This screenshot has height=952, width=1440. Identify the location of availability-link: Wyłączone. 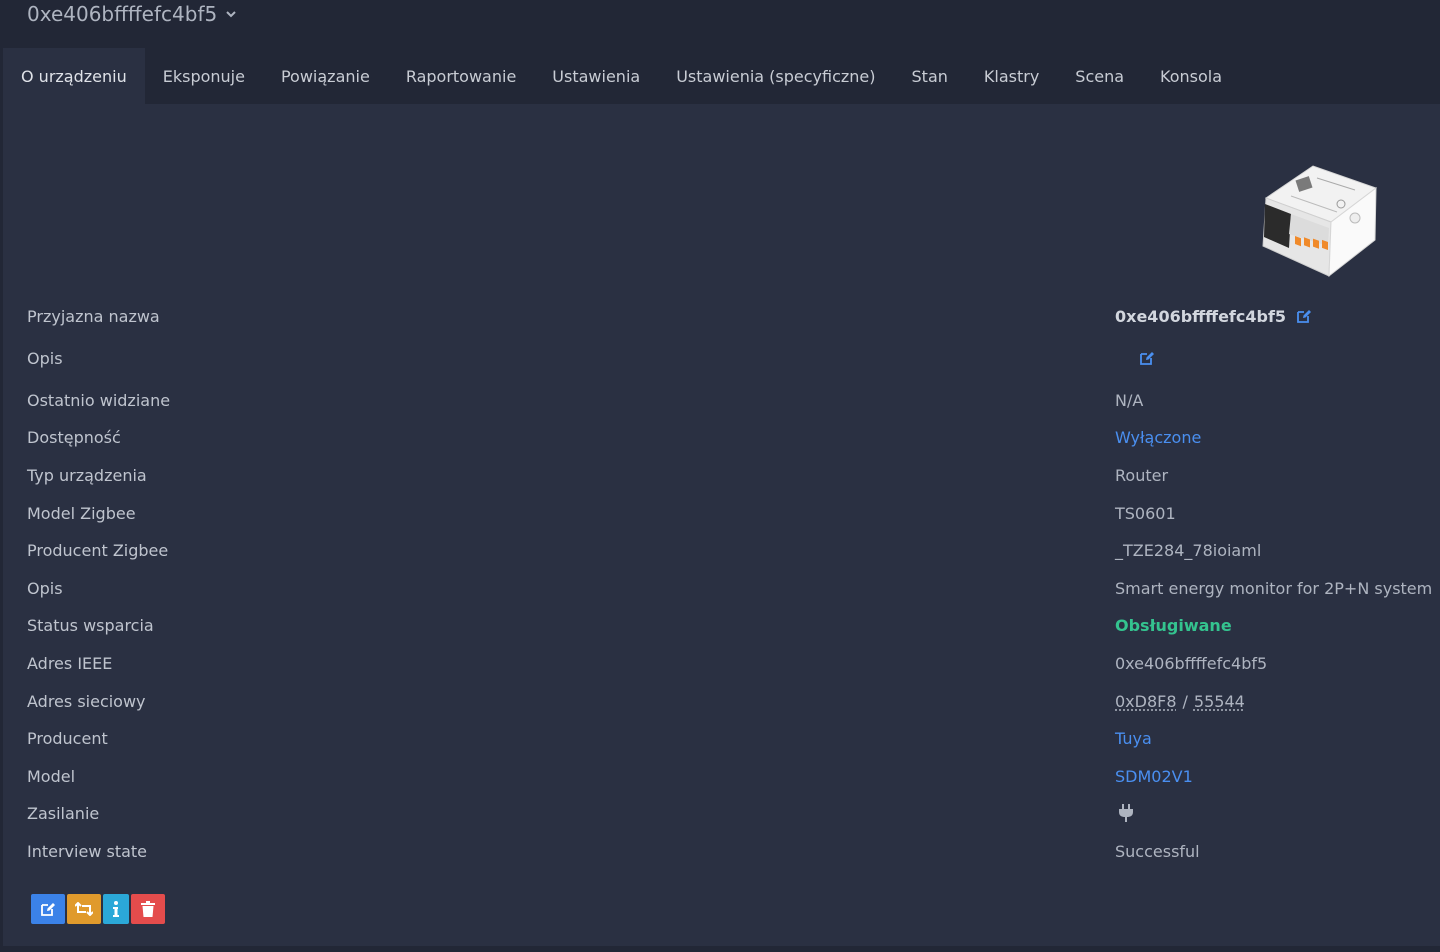
(1158, 437).